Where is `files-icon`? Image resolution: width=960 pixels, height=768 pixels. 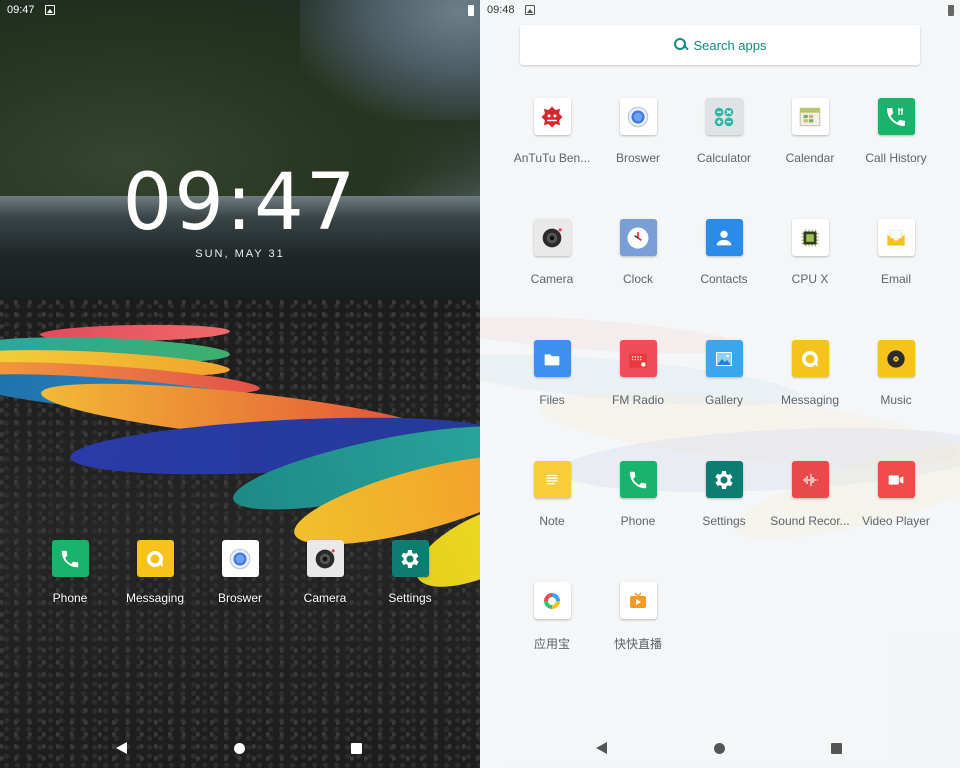 files-icon is located at coordinates (552, 358).